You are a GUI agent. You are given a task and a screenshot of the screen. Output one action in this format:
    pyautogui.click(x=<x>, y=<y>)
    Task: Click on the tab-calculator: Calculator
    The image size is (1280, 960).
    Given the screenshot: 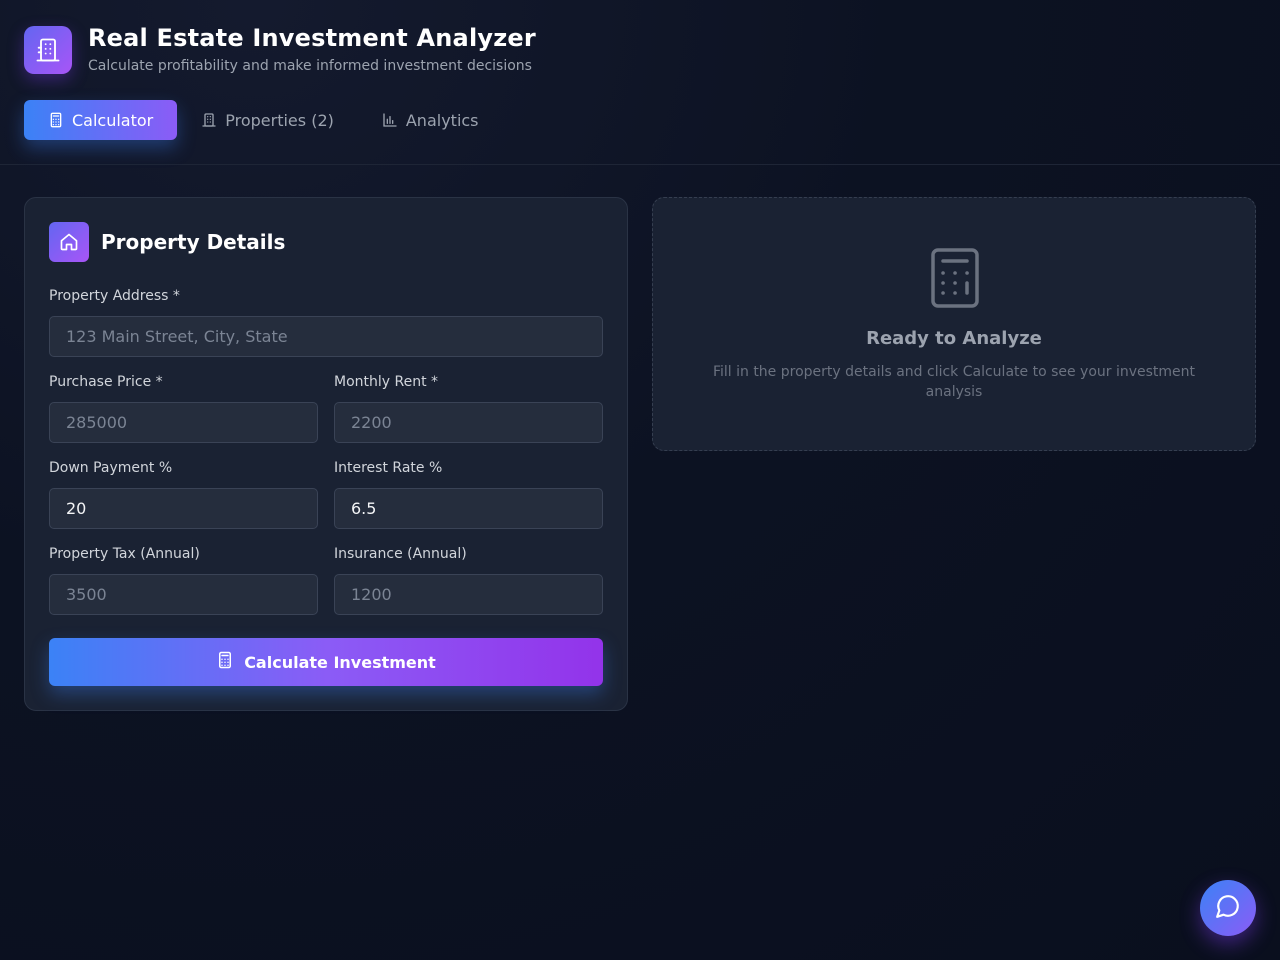 What is the action you would take?
    pyautogui.click(x=101, y=120)
    